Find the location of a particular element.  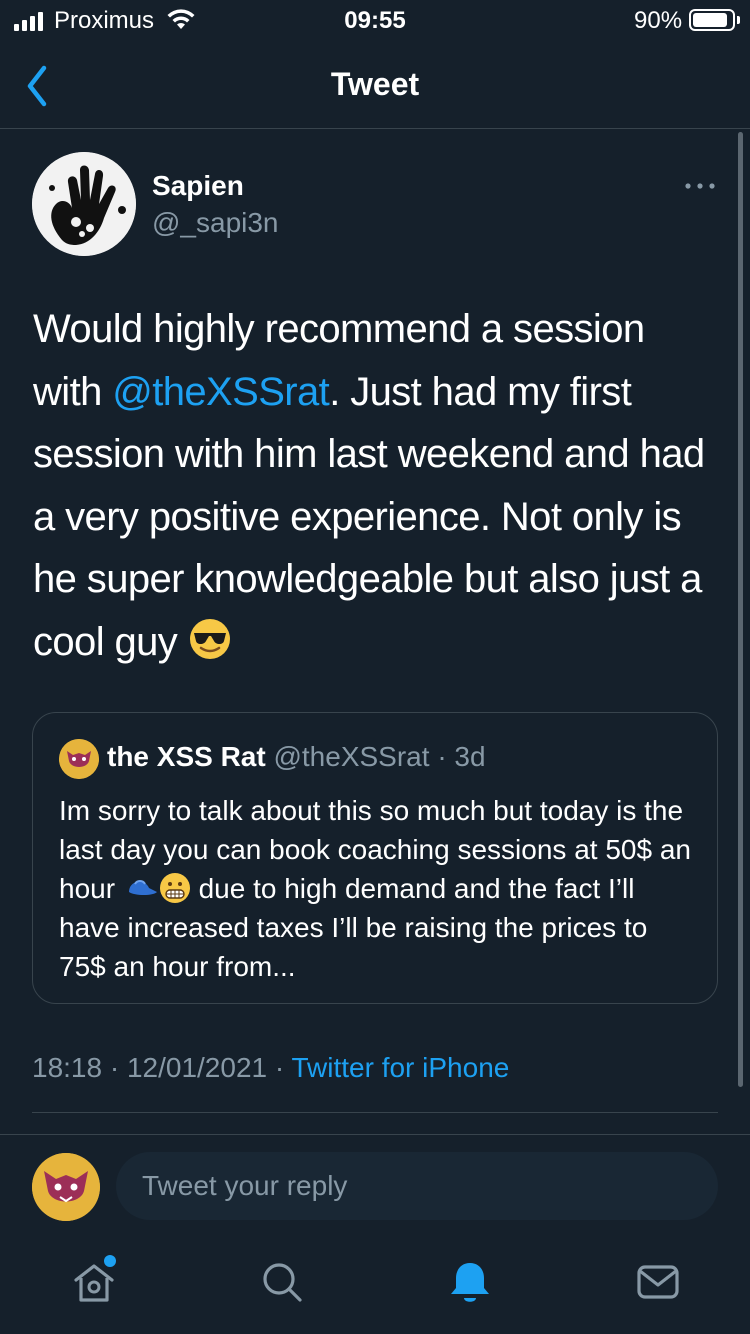

battery-icon is located at coordinates (712, 20).